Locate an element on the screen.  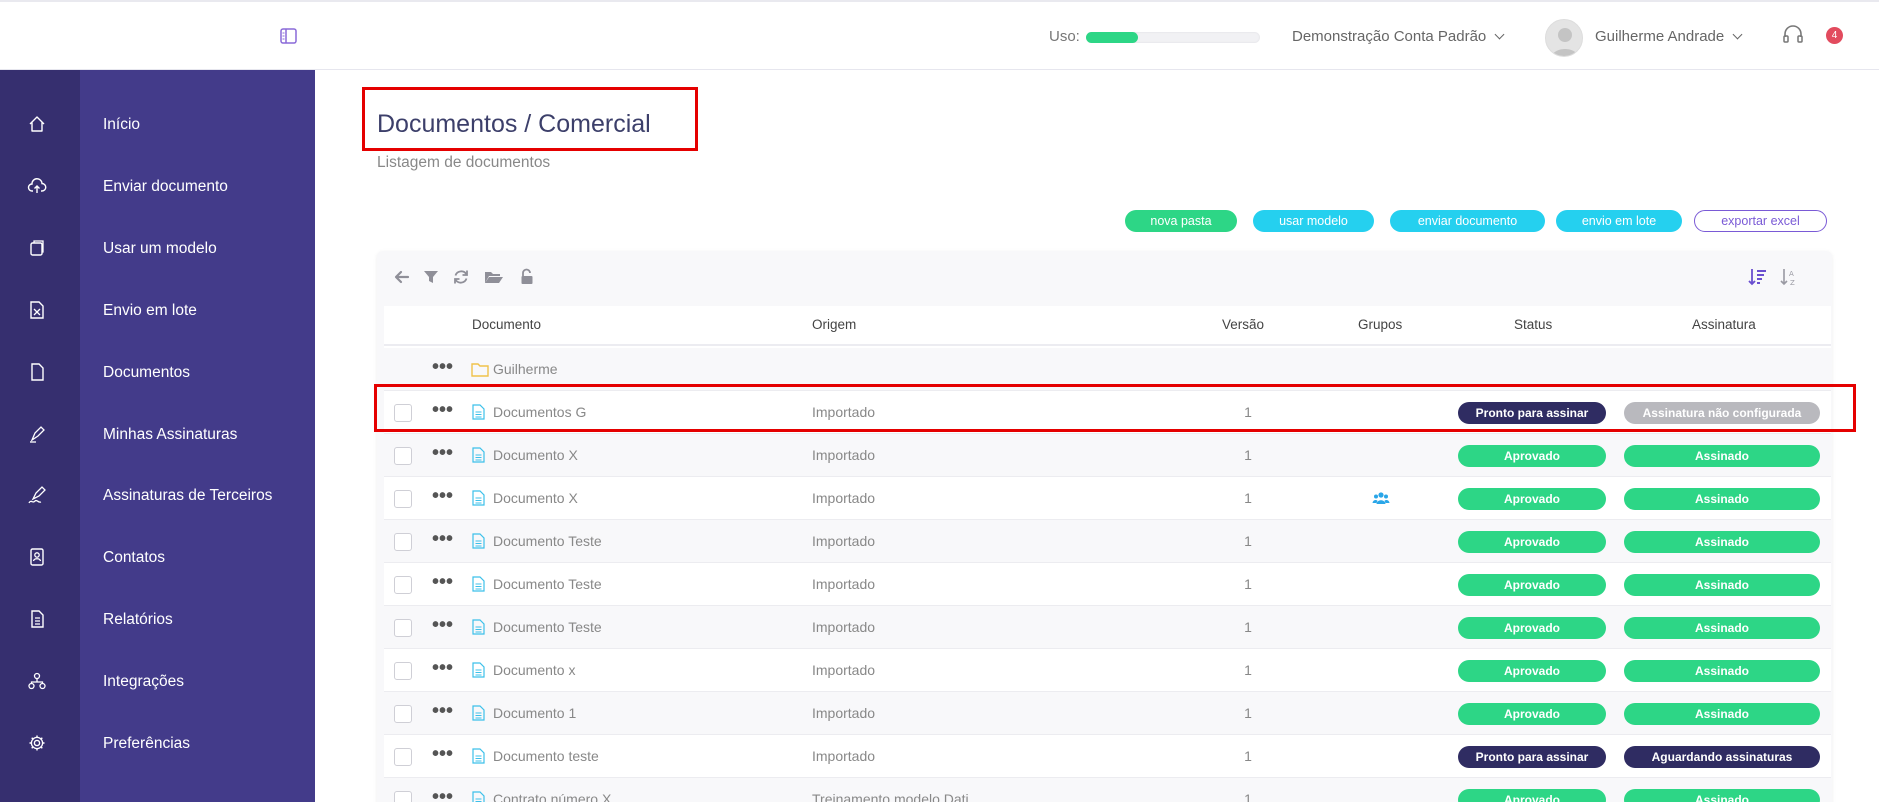
folder-open-icon is located at coordinates (494, 277).